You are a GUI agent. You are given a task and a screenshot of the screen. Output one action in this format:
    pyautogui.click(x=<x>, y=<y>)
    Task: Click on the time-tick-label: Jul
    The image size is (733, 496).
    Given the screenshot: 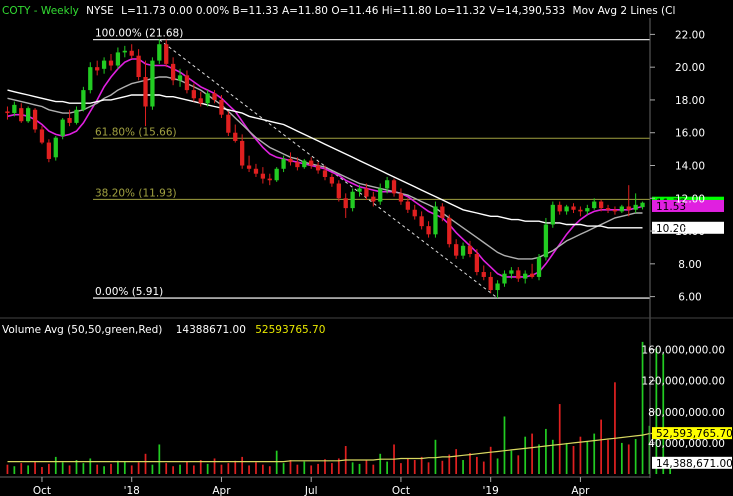 What is the action you would take?
    pyautogui.click(x=311, y=490)
    